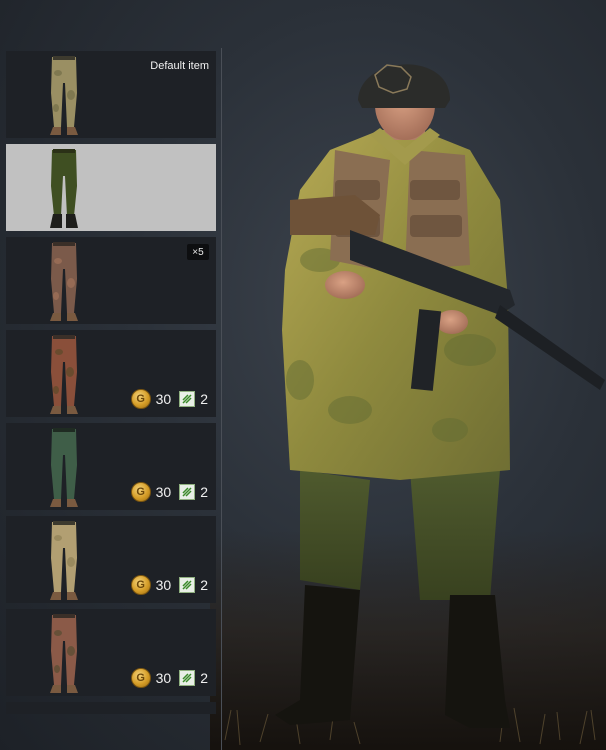 The width and height of the screenshot is (606, 750). What do you see at coordinates (111, 280) in the screenshot?
I see `list-item: ×5` at bounding box center [111, 280].